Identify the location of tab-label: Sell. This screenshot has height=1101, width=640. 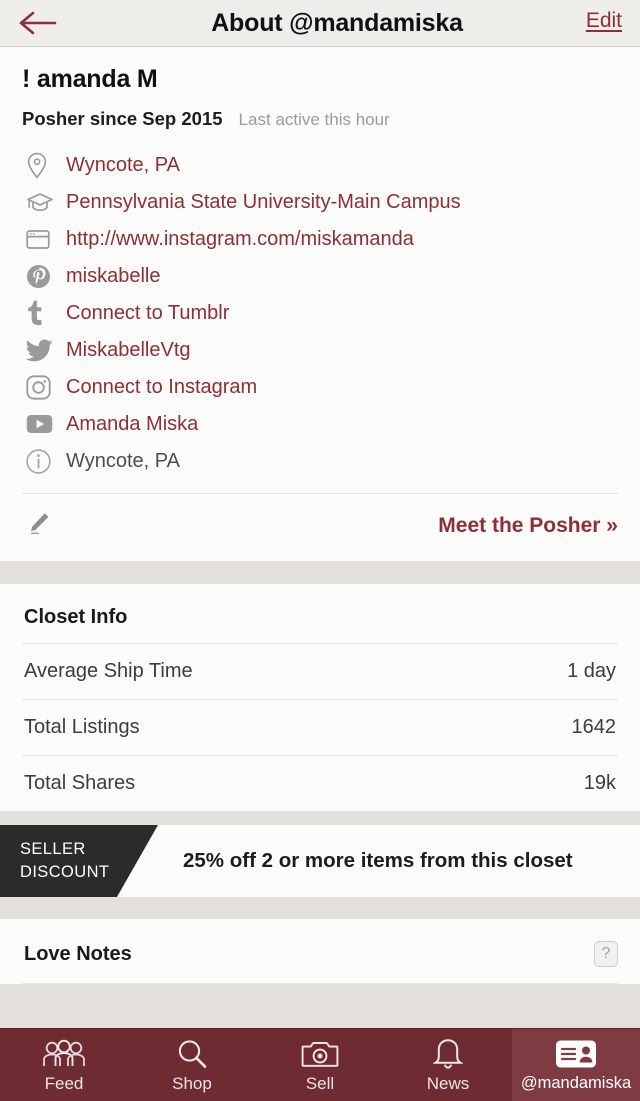
(320, 1083).